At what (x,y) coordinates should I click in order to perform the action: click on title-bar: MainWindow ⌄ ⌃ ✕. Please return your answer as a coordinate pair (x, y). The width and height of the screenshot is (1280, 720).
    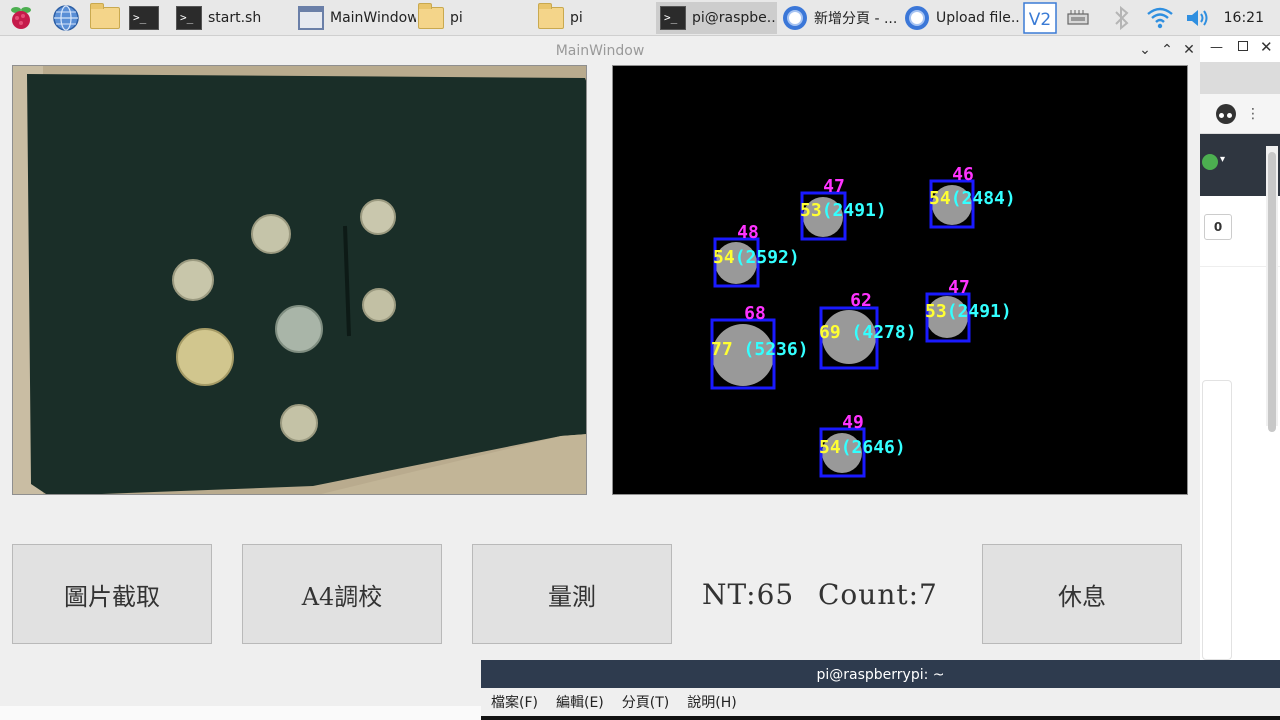
    Looking at the image, I should click on (600, 50).